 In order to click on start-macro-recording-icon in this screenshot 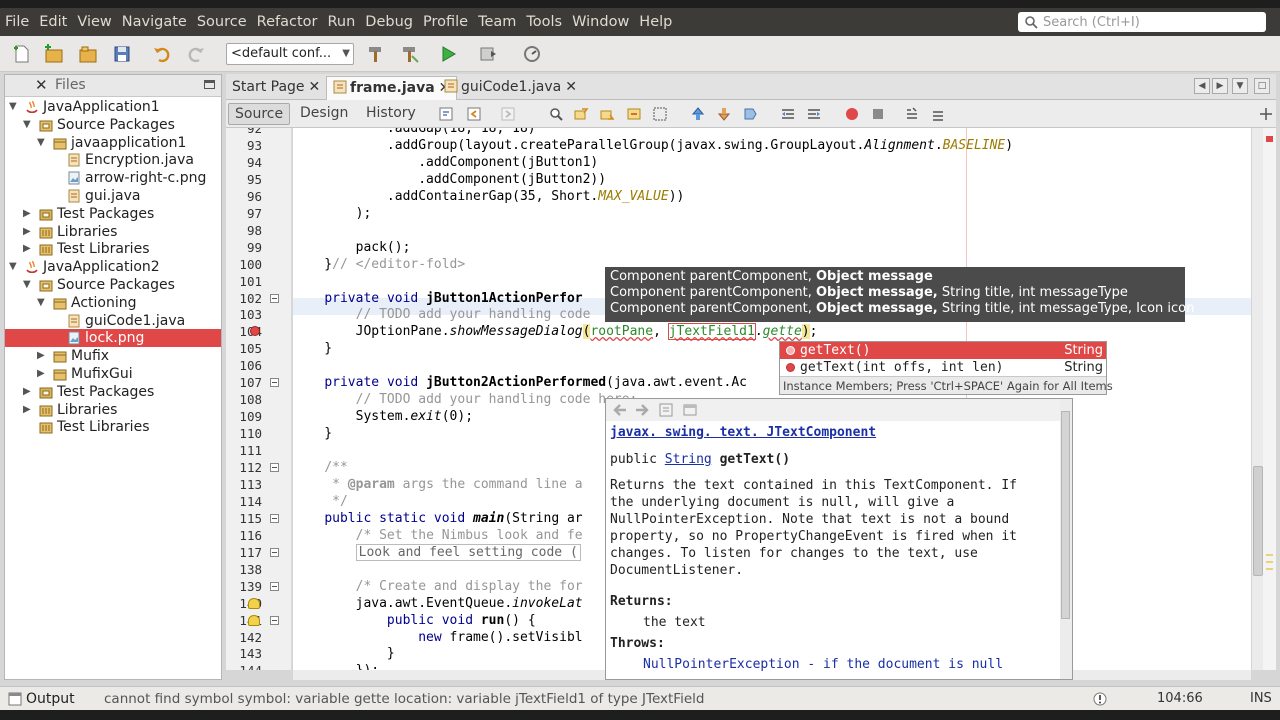, I will do `click(852, 114)`.